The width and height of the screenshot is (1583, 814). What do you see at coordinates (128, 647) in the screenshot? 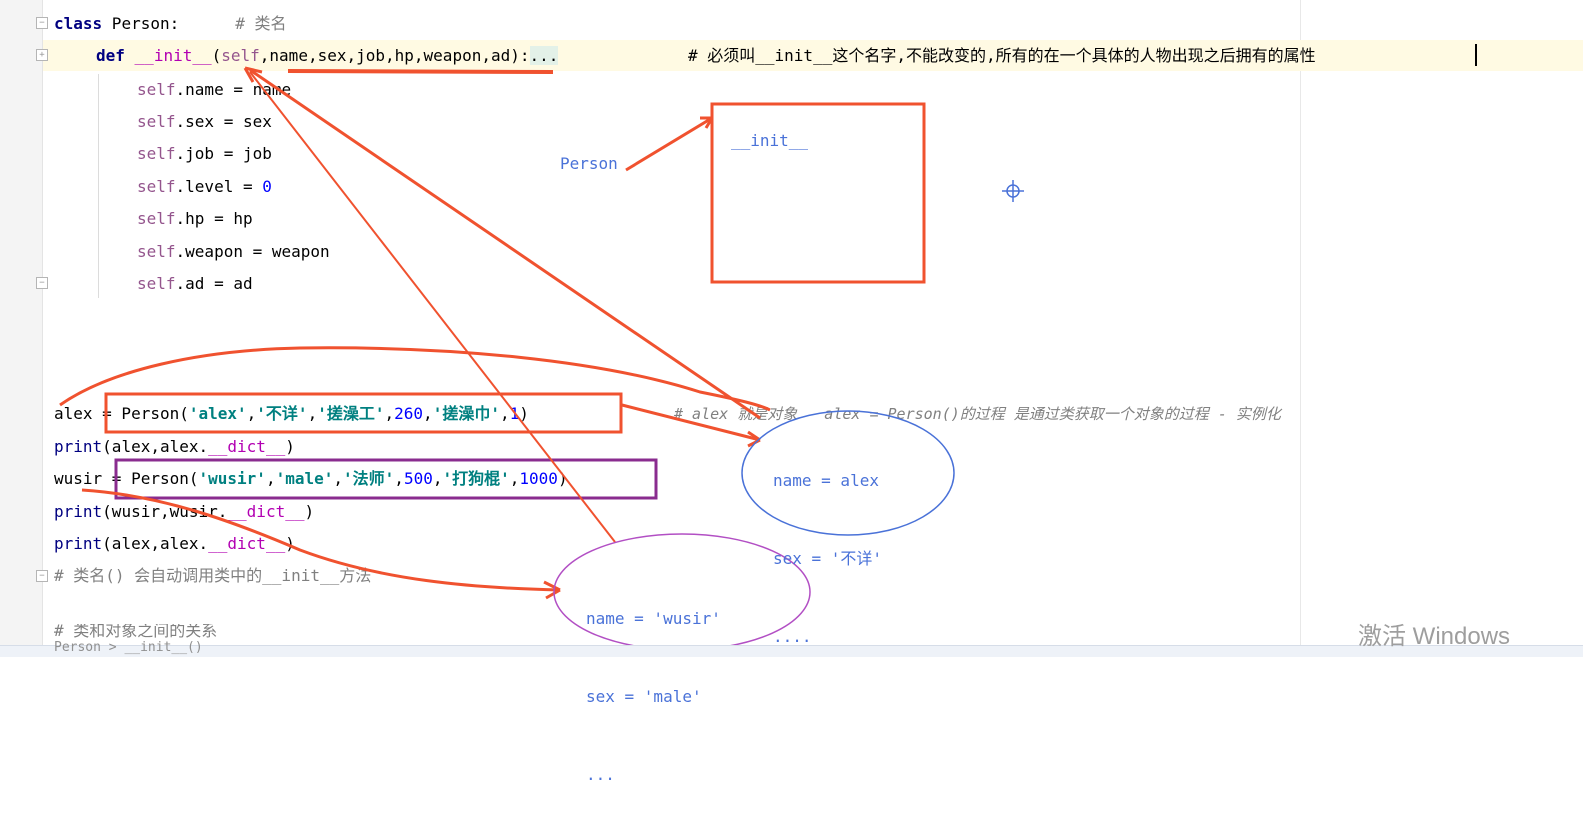
I see `breadcrumb-text: Person > __init__()` at bounding box center [128, 647].